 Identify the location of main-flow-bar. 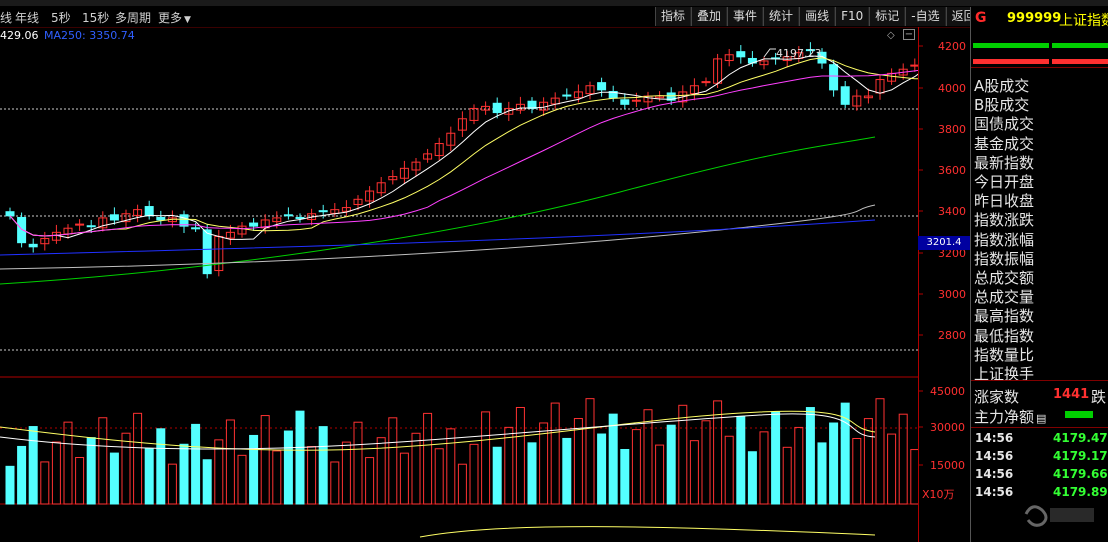
(1079, 414).